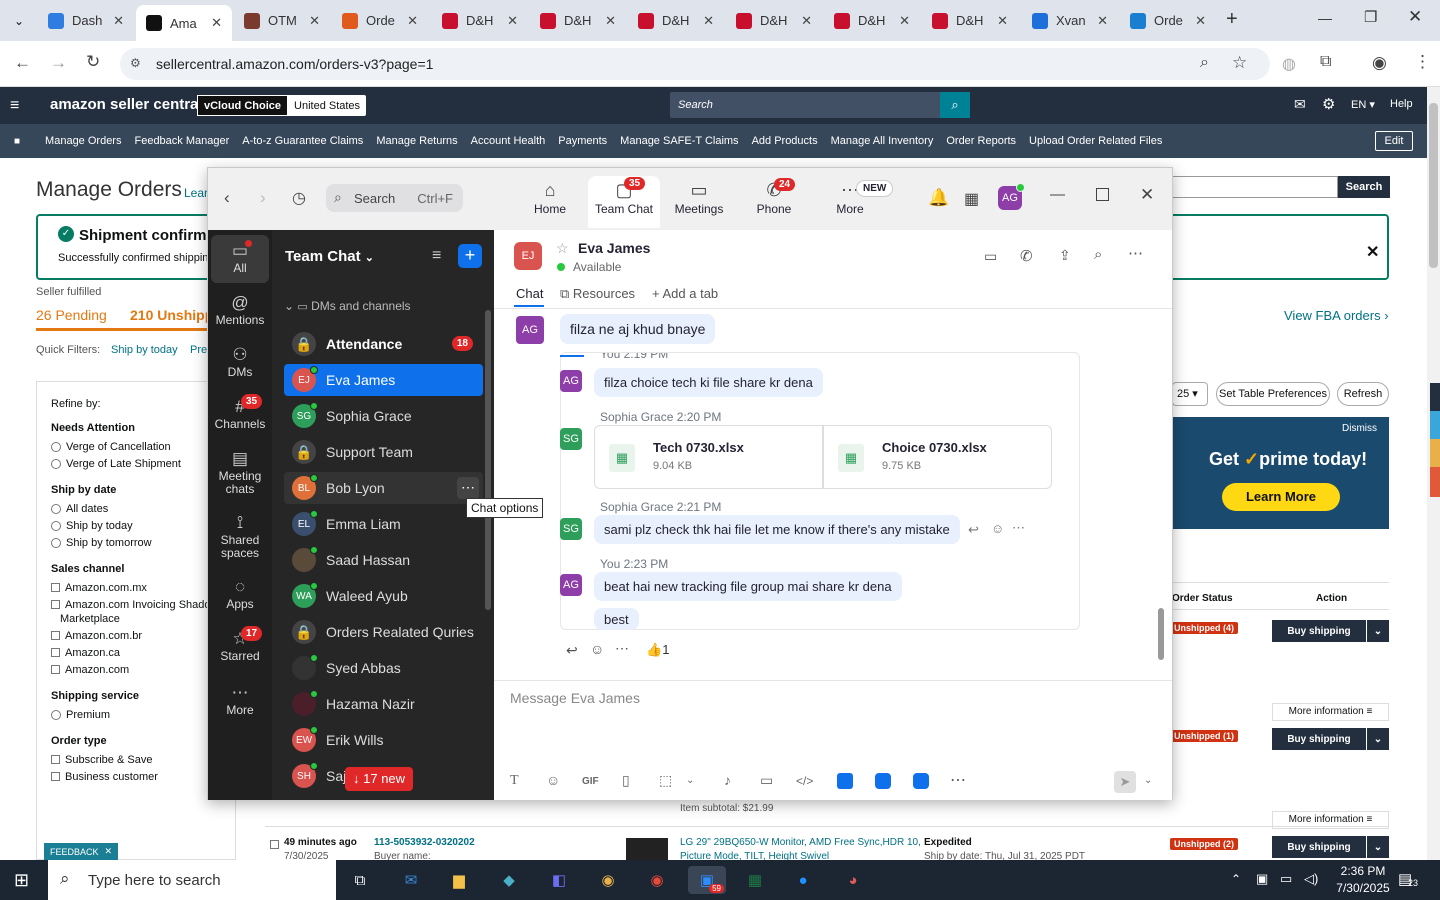  I want to click on file-card: ▦ Choice 0730.xlsx 9.75 KB, so click(937, 457).